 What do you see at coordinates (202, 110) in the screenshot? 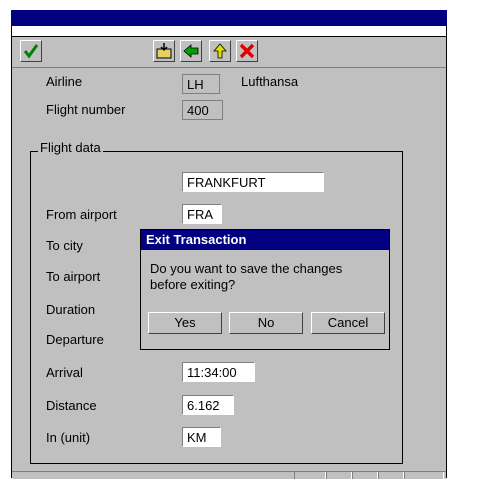
I see `flight-number-field: 400` at bounding box center [202, 110].